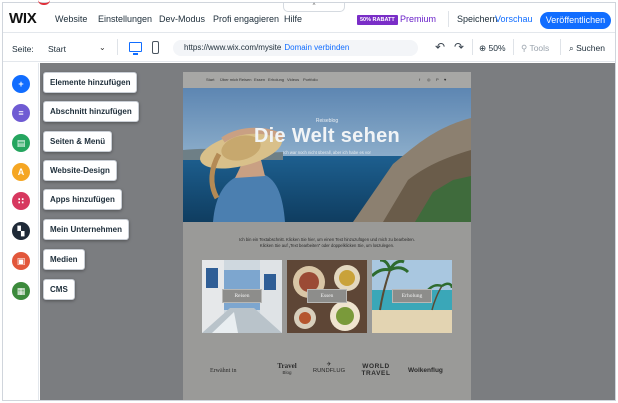  I want to click on card-label: Reisen, so click(242, 296).